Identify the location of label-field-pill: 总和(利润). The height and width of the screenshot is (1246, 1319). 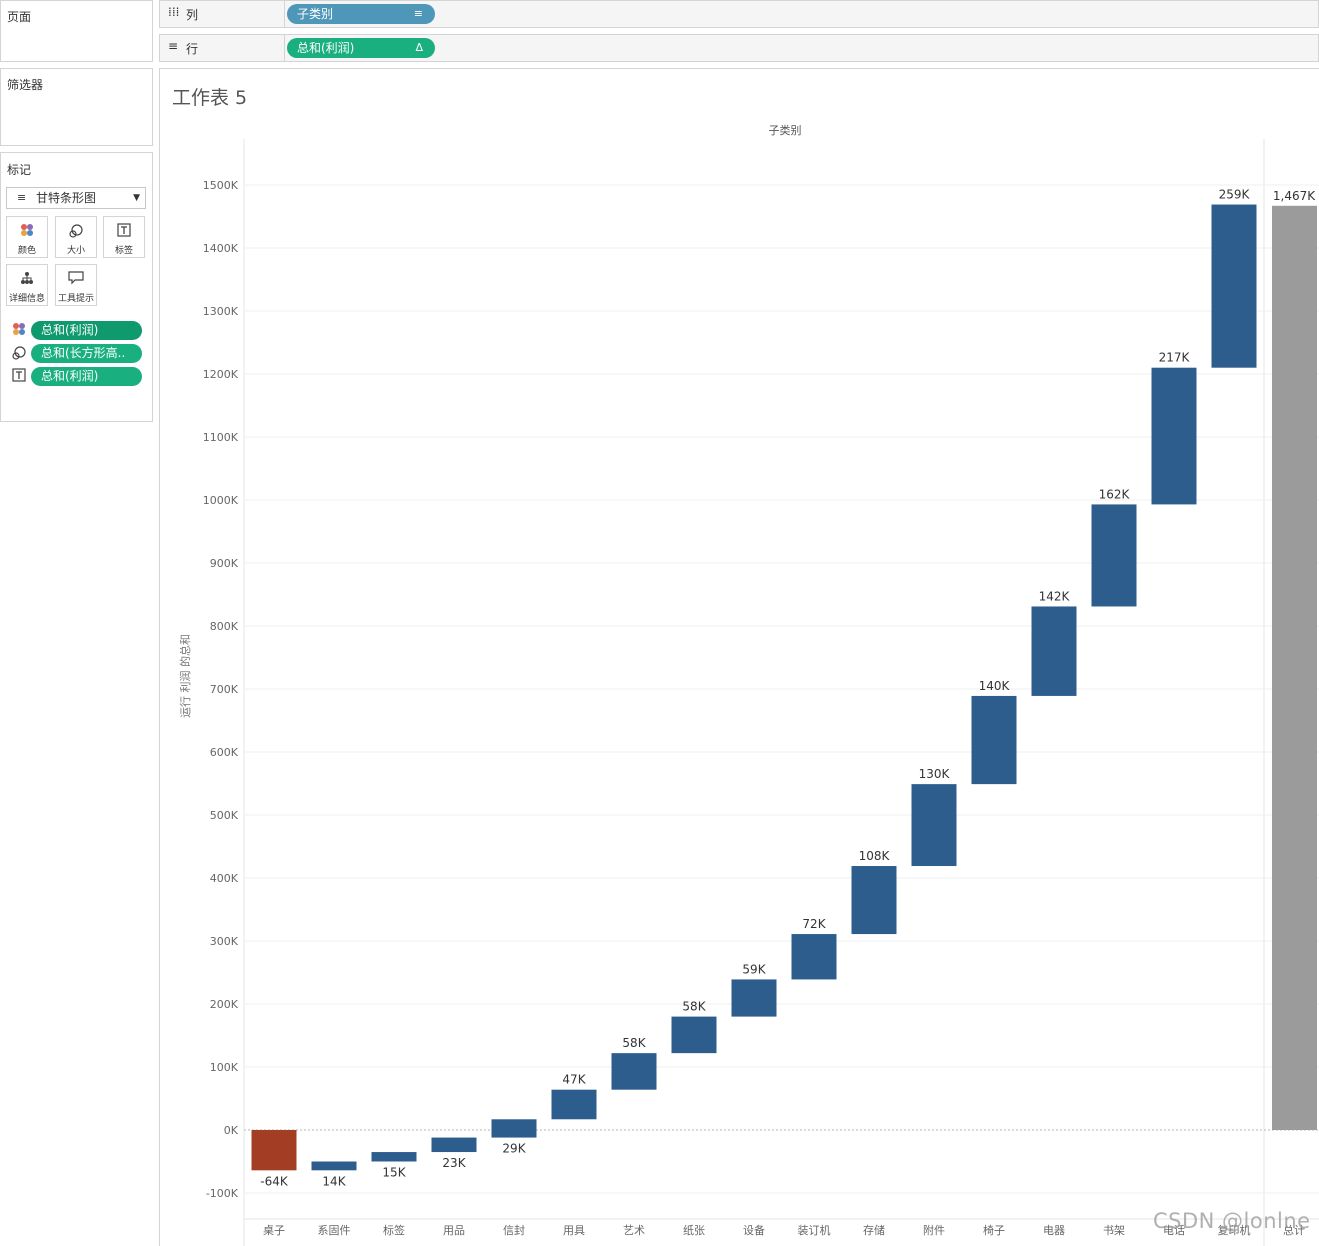
(86, 376).